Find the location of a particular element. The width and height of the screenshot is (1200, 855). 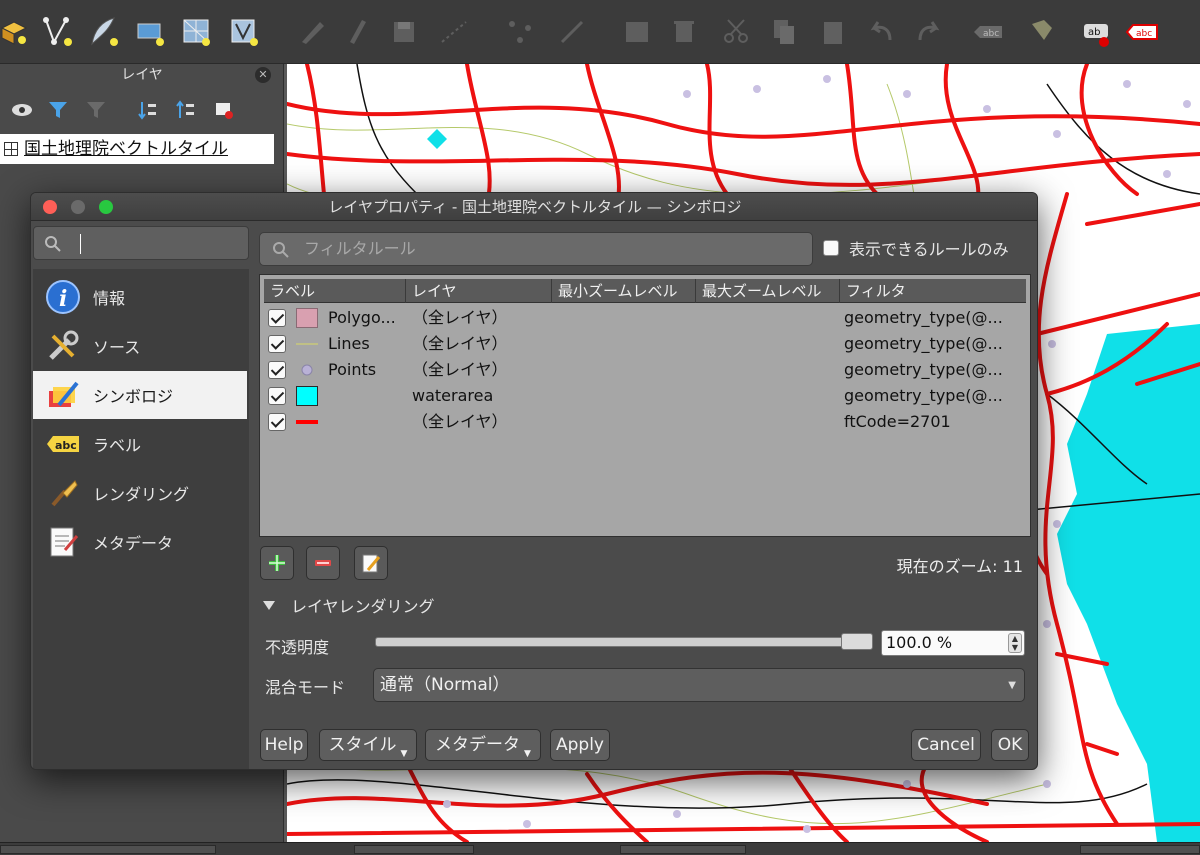

opacity-slider-handle is located at coordinates (857, 641).